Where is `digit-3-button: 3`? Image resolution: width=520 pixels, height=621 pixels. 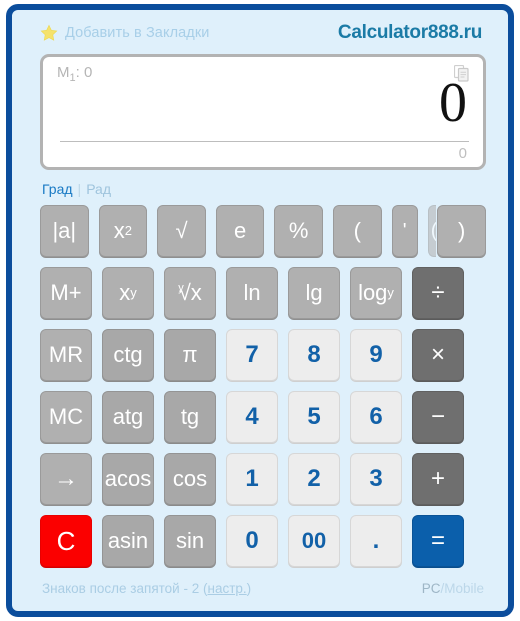
digit-3-button: 3 is located at coordinates (376, 479).